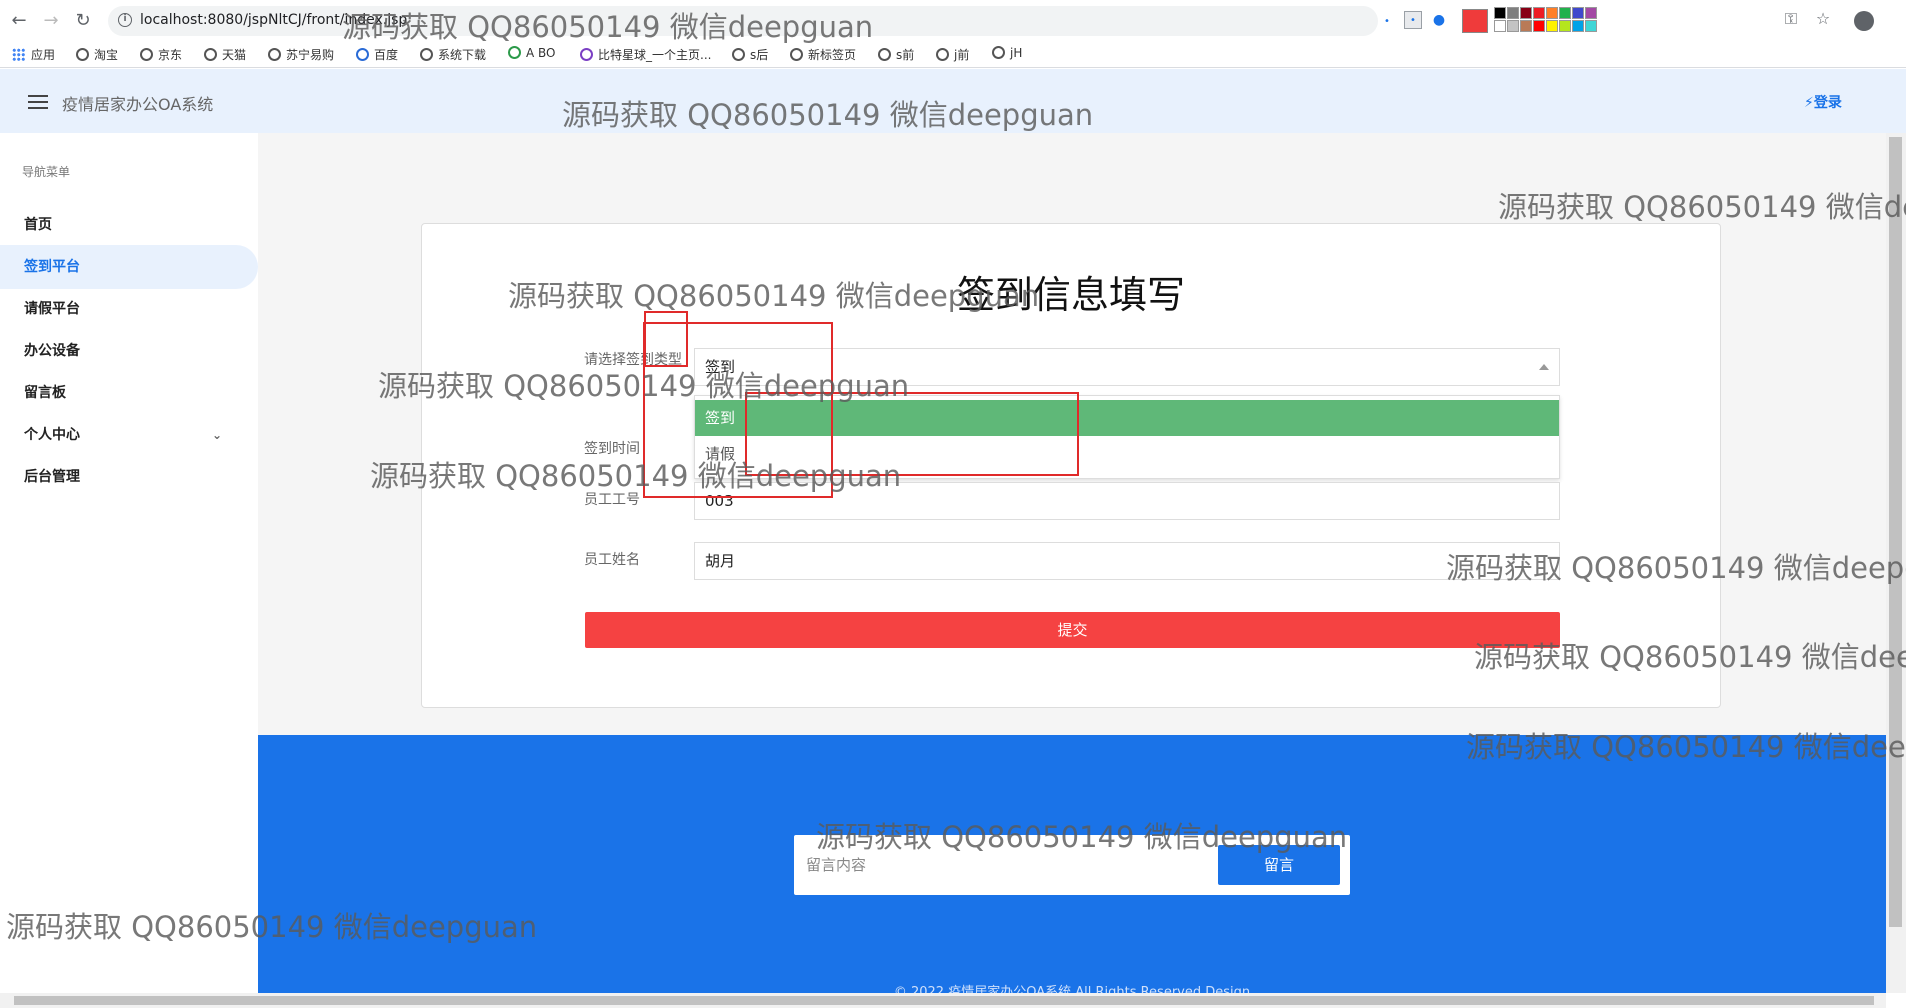 The image size is (1906, 1008). Describe the element at coordinates (823, 54) in the screenshot. I see `bookmark-item: 新标签页` at that location.